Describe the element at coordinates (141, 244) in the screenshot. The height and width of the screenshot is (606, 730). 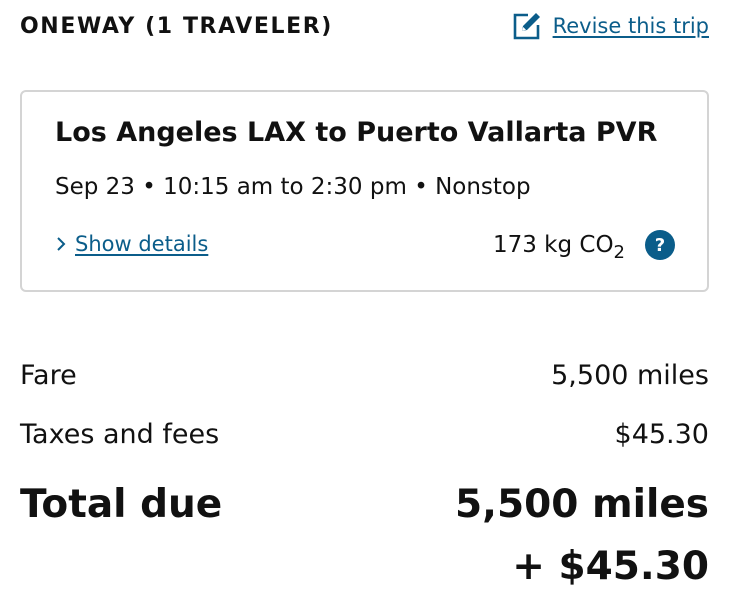
I see `show-details-label: Show details` at that location.